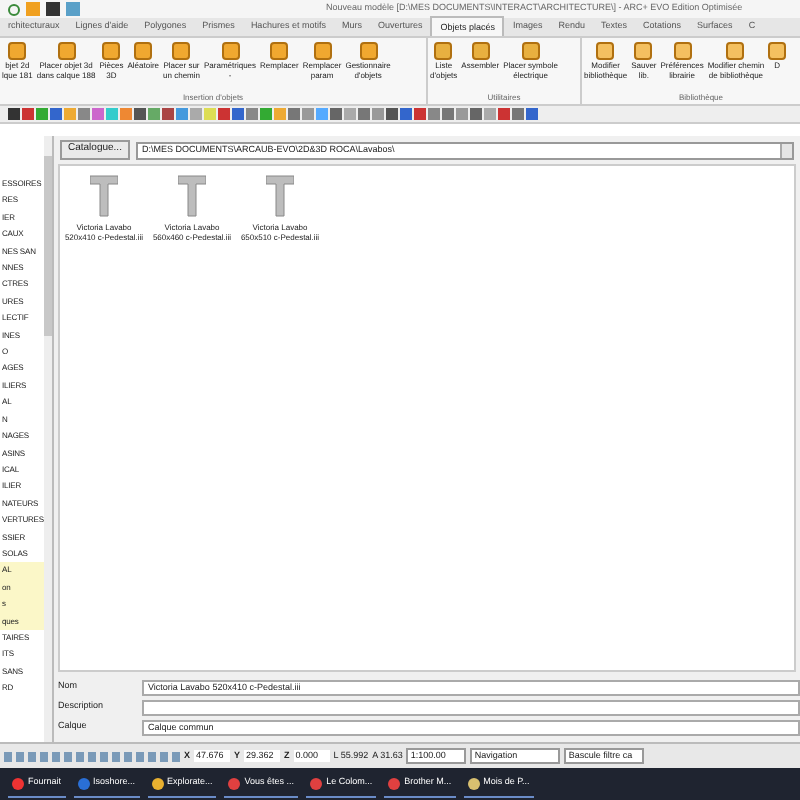 The width and height of the screenshot is (800, 800). I want to click on input-field, so click(471, 707).